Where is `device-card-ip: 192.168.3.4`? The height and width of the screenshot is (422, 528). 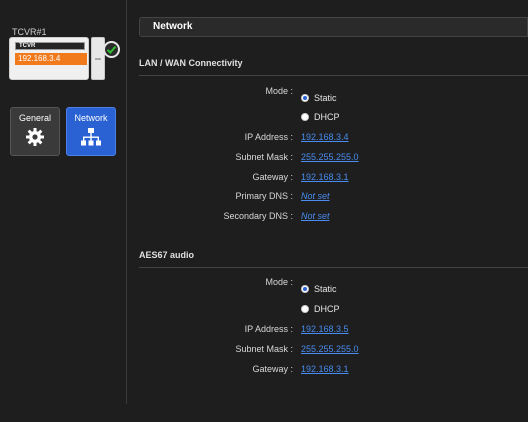 device-card-ip: 192.168.3.4 is located at coordinates (51, 59).